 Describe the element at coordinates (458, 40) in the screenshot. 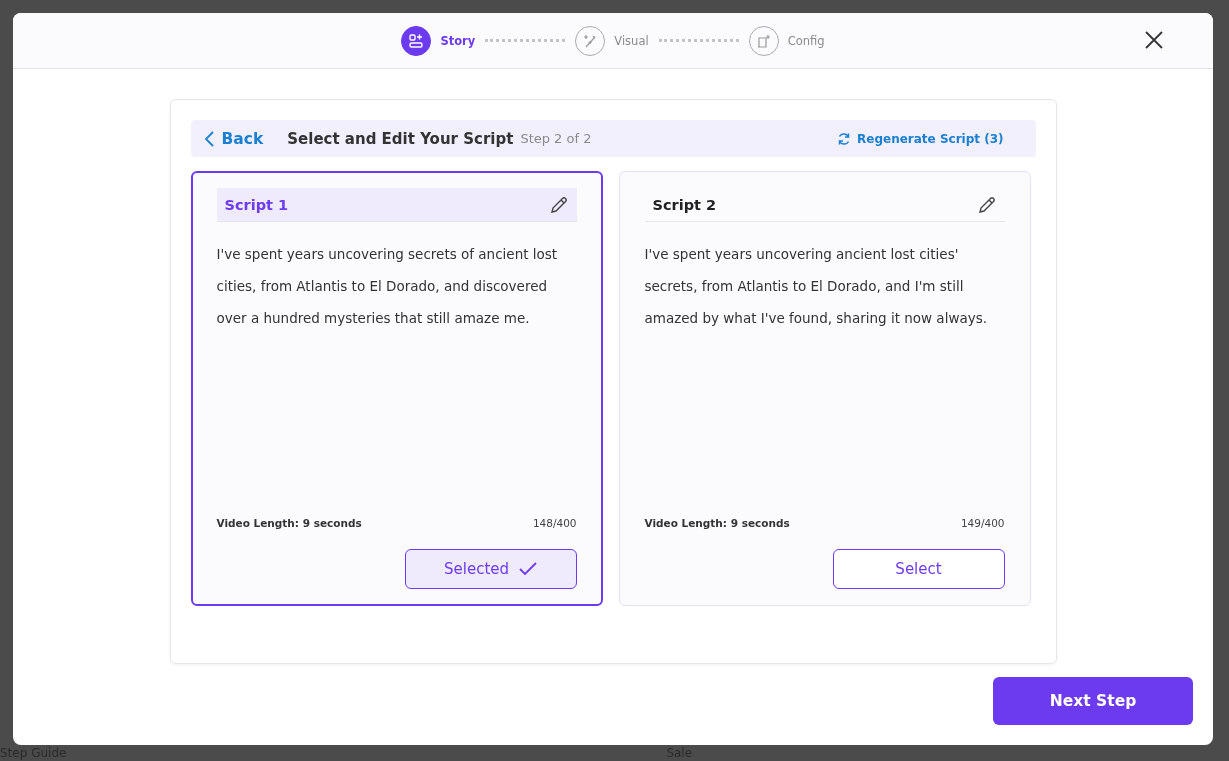

I see `step-label: Story` at that location.